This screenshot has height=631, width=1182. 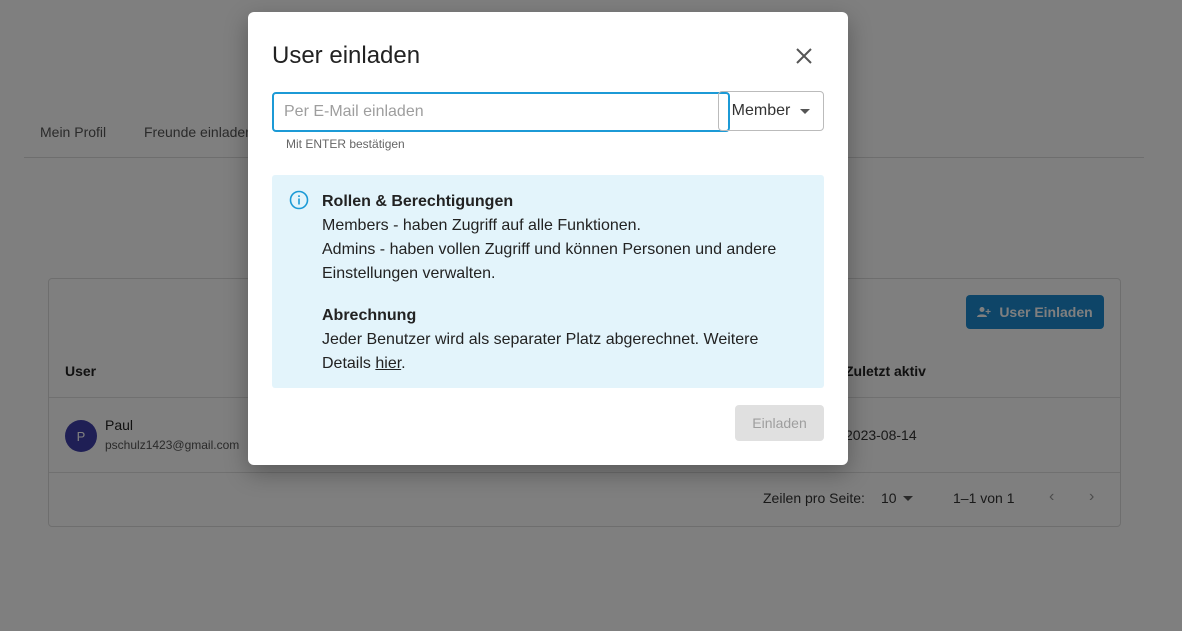 What do you see at coordinates (418, 201) in the screenshot?
I see `roles-heading: Rollen & Berechtigungen` at bounding box center [418, 201].